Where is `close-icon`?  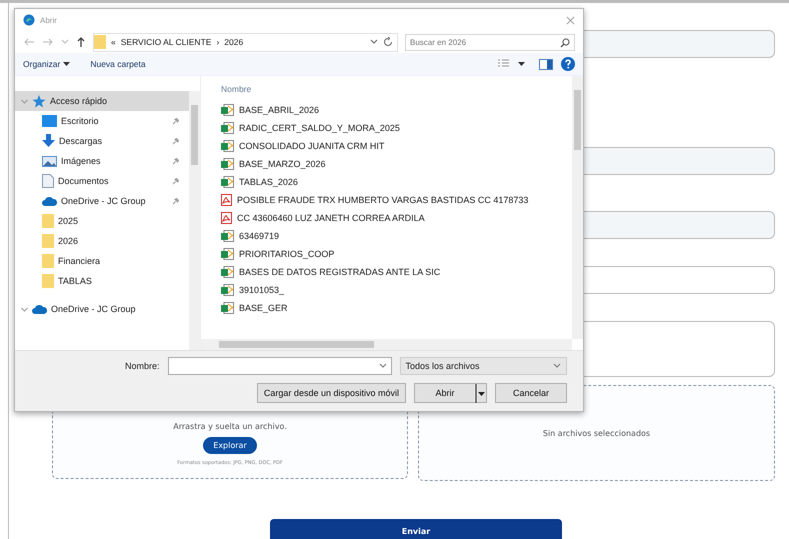
close-icon is located at coordinates (570, 20).